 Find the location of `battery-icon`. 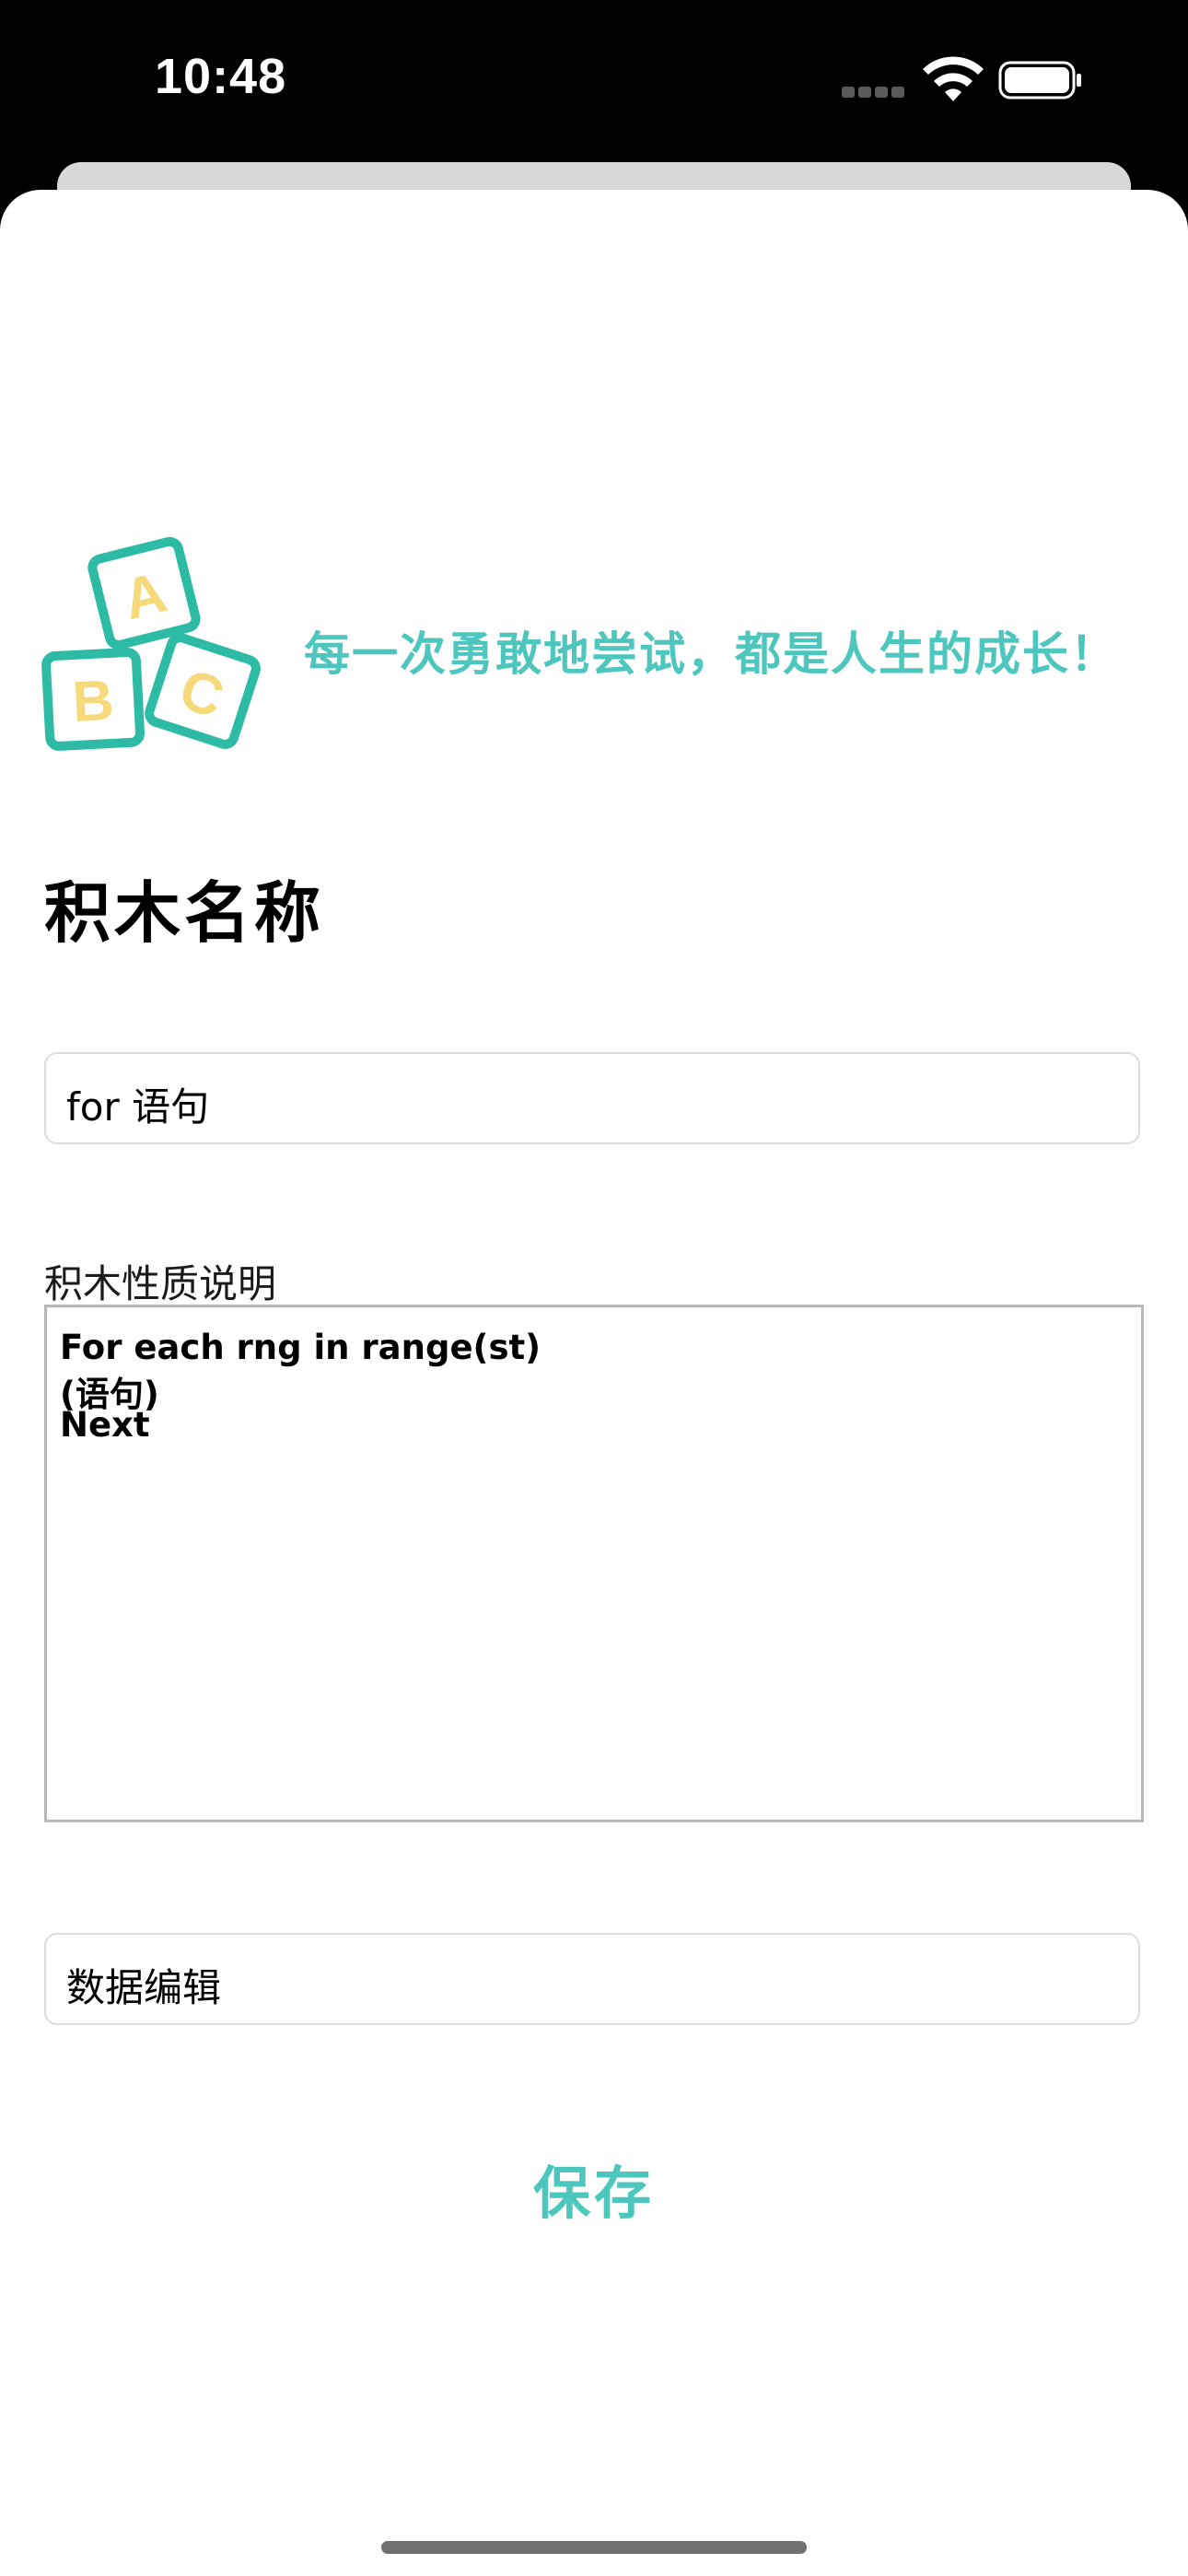

battery-icon is located at coordinates (1039, 80).